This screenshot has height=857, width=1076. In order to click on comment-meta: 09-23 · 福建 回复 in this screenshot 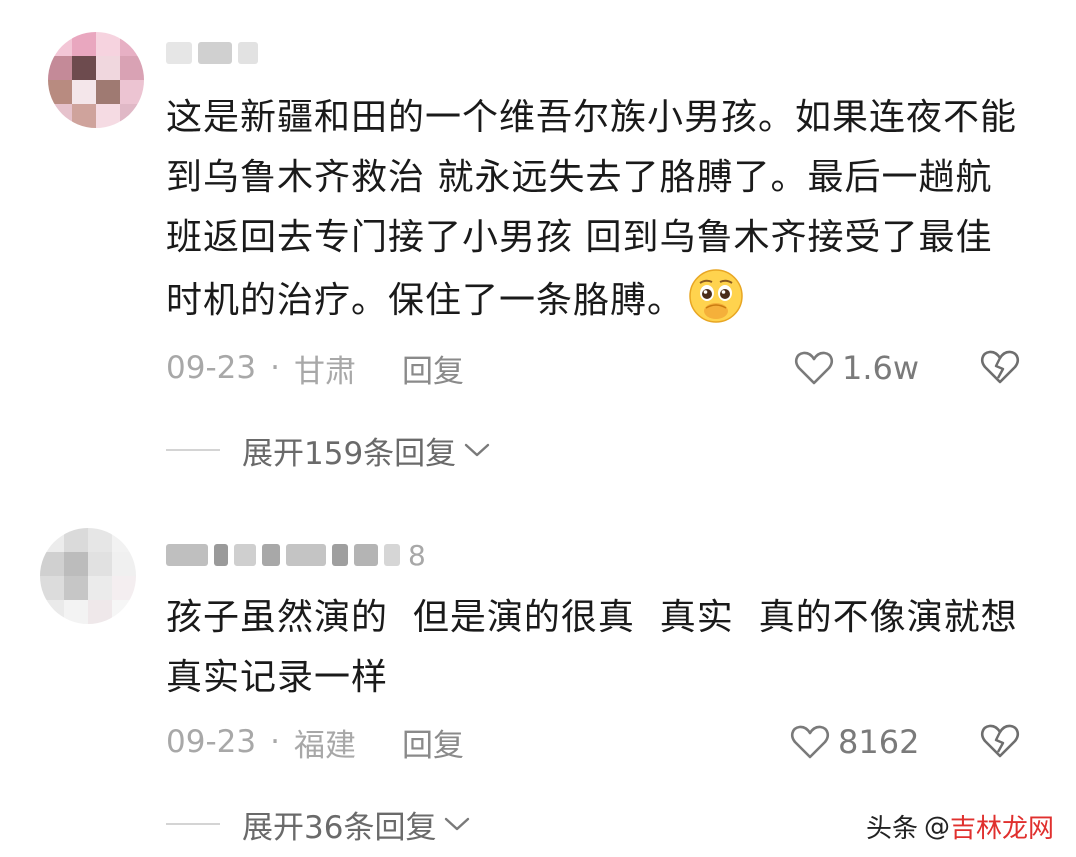, I will do `click(315, 742)`.